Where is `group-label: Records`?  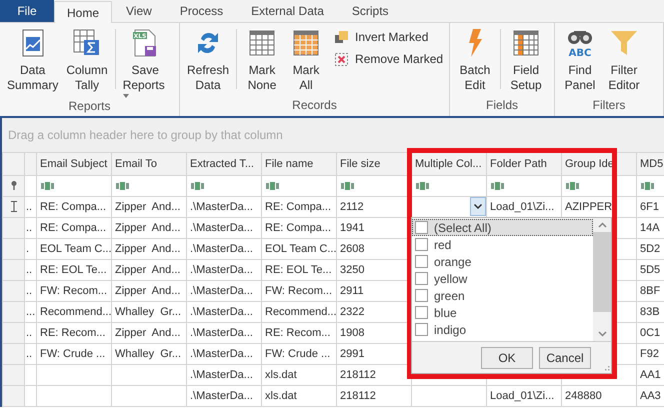 group-label: Records is located at coordinates (314, 105).